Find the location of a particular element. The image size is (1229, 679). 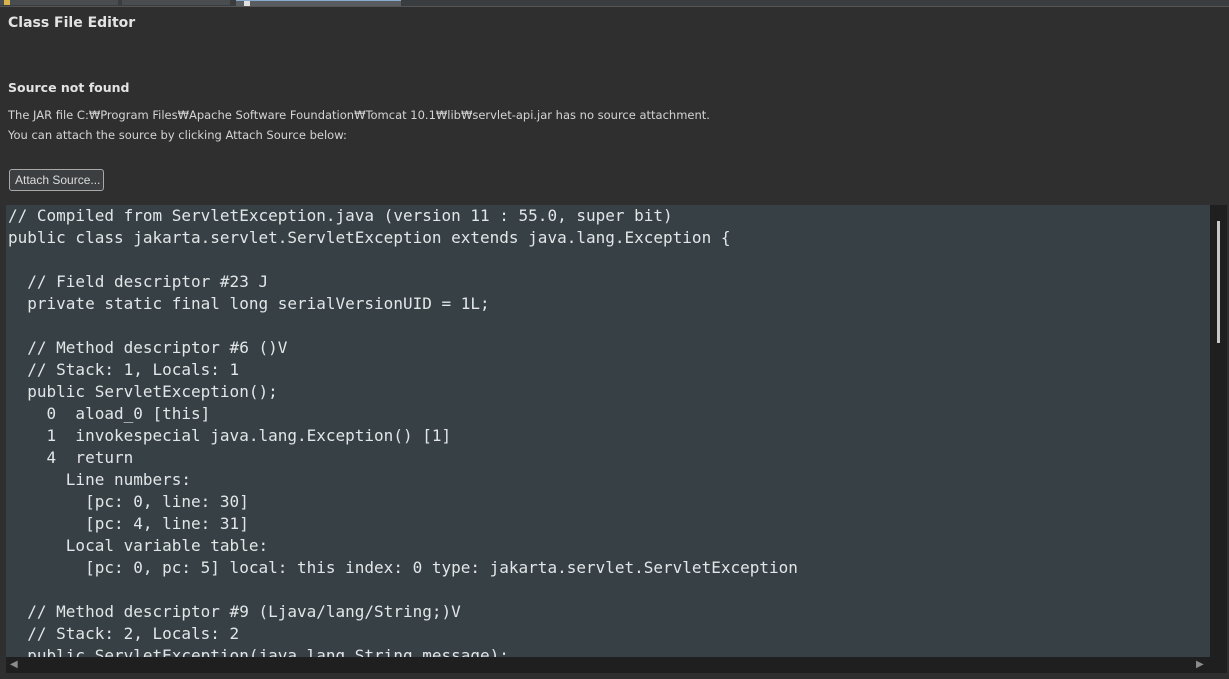

horizontal-scrollbar: ◀ ▶ is located at coordinates (608, 665).